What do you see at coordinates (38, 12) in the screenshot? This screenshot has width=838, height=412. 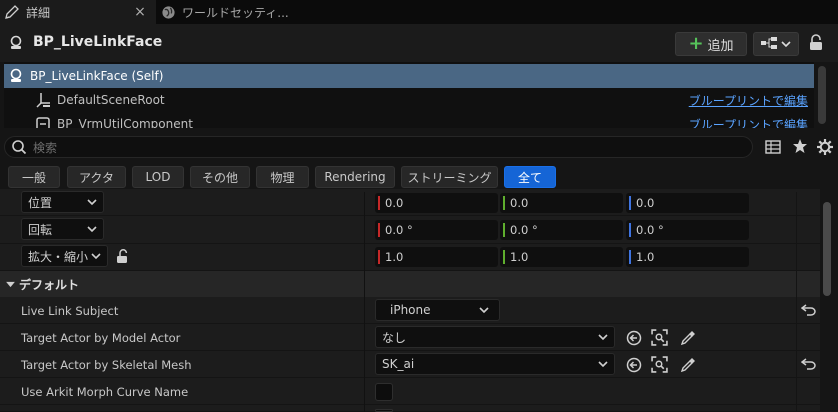 I see `tab-details-label: 詳細` at bounding box center [38, 12].